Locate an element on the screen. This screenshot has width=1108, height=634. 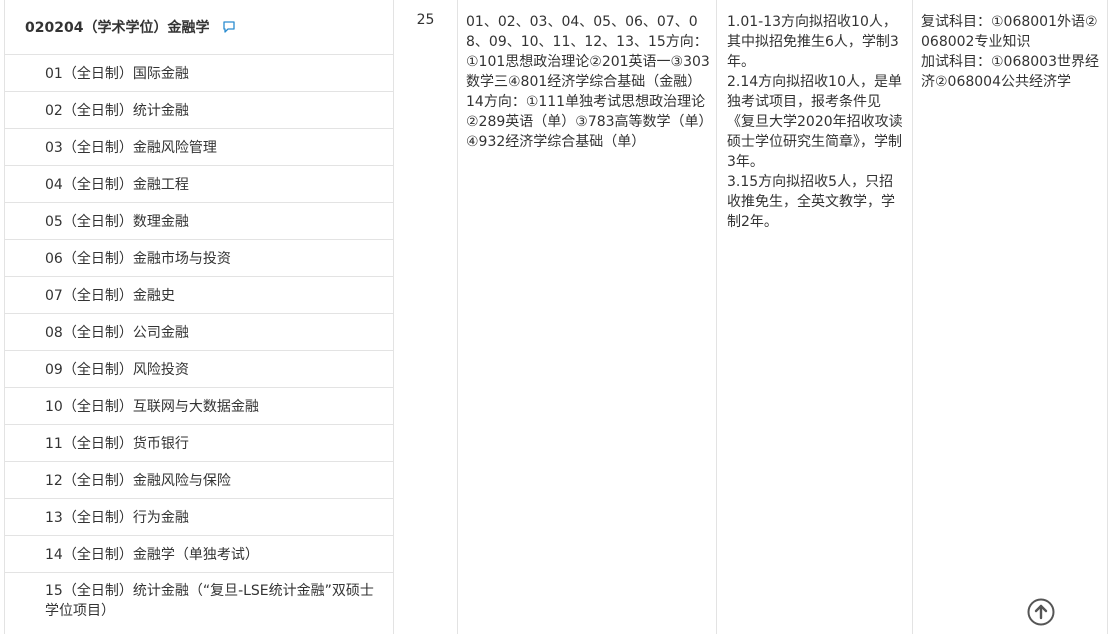
direction-label: 05（全日制）数理金融 is located at coordinates (117, 222).